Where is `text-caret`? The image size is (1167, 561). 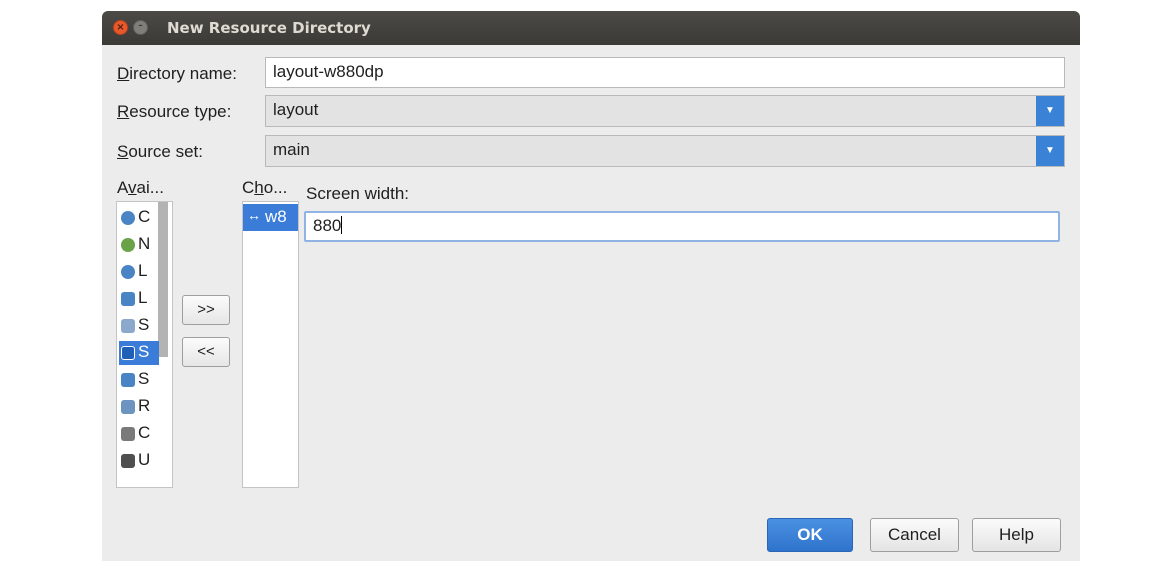
text-caret is located at coordinates (342, 225).